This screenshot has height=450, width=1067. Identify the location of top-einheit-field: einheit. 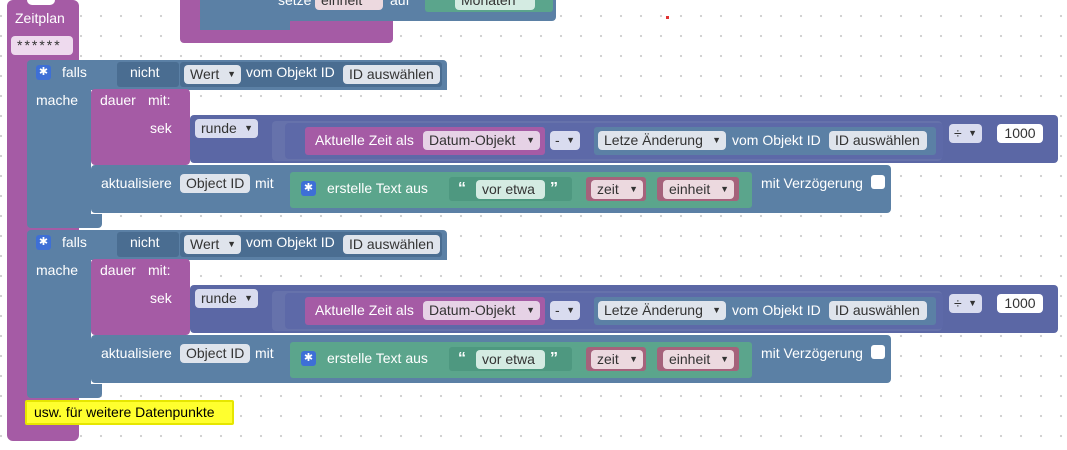
(349, 5).